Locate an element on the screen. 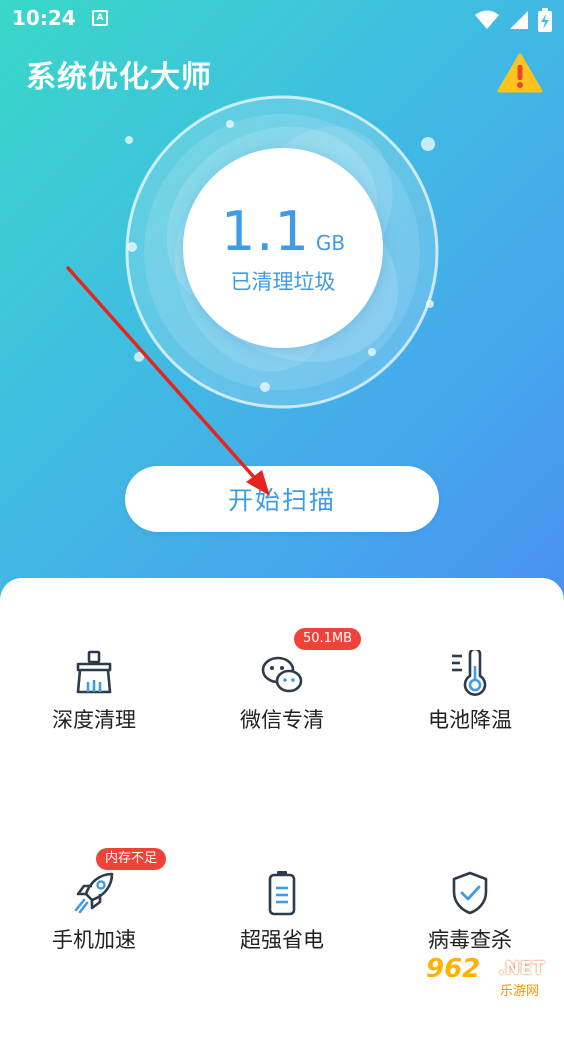 Image resolution: width=564 pixels, height=1040 pixels. tool-phone-speedup: 手机加速 内存不足 is located at coordinates (94, 944).